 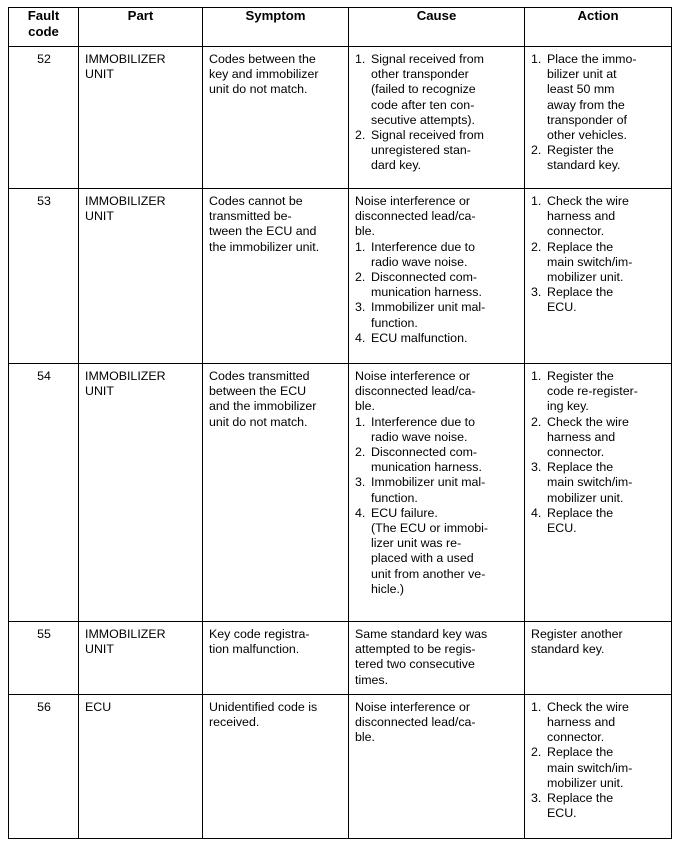 I want to click on numbered-list-item: 4. ECU failure., so click(x=437, y=513).